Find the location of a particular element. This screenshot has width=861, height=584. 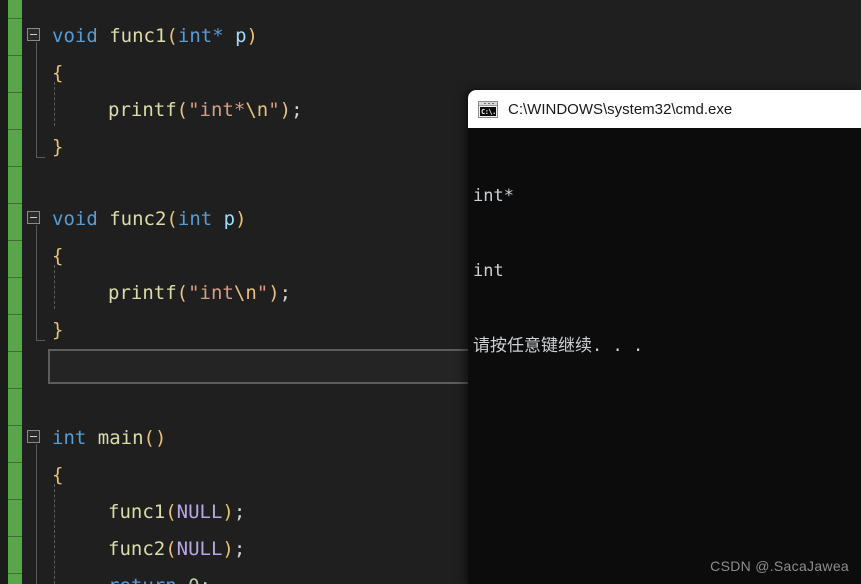

code-line-8: printf("int\n"); is located at coordinates (199, 293).